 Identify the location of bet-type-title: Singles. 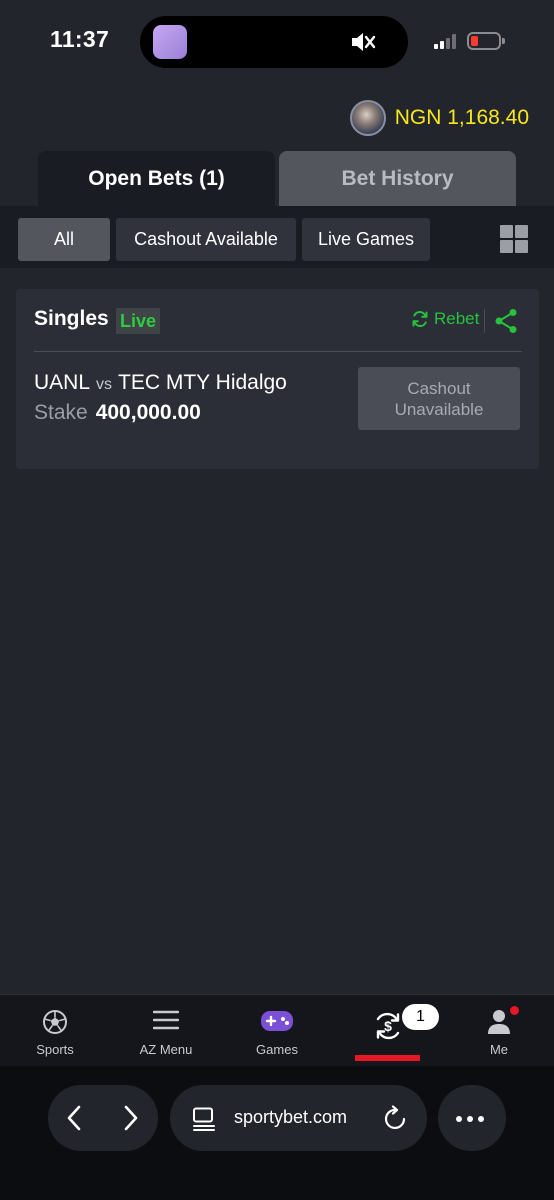
(71, 318).